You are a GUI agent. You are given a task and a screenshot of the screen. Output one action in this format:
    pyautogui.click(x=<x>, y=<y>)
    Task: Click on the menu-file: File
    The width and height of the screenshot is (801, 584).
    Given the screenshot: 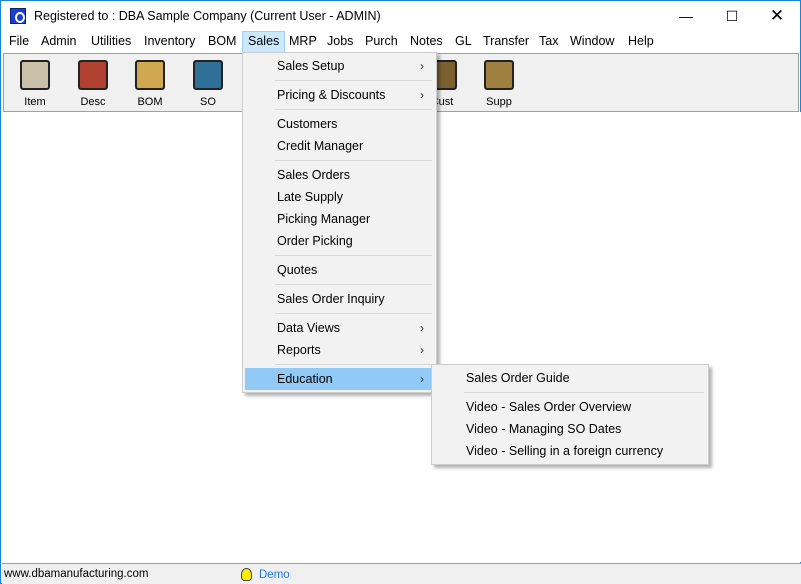 What is the action you would take?
    pyautogui.click(x=19, y=42)
    